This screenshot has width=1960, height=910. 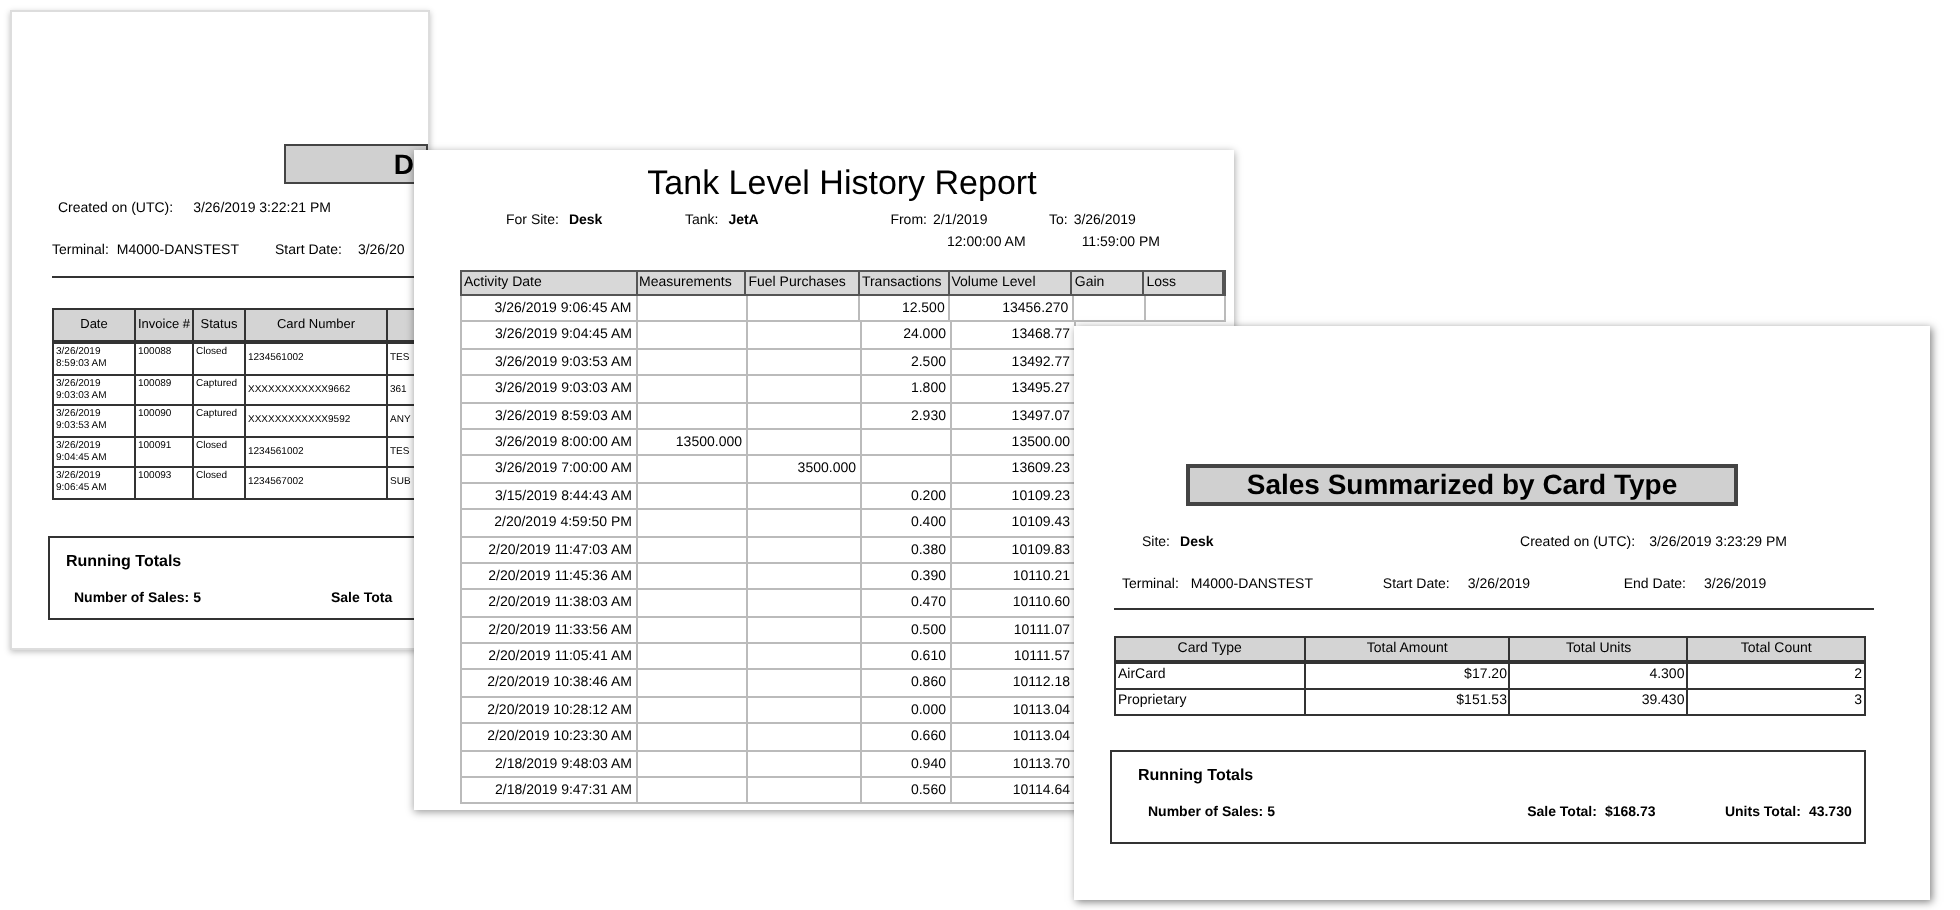 What do you see at coordinates (842, 184) in the screenshot?
I see `report-title: Tank Level History Report` at bounding box center [842, 184].